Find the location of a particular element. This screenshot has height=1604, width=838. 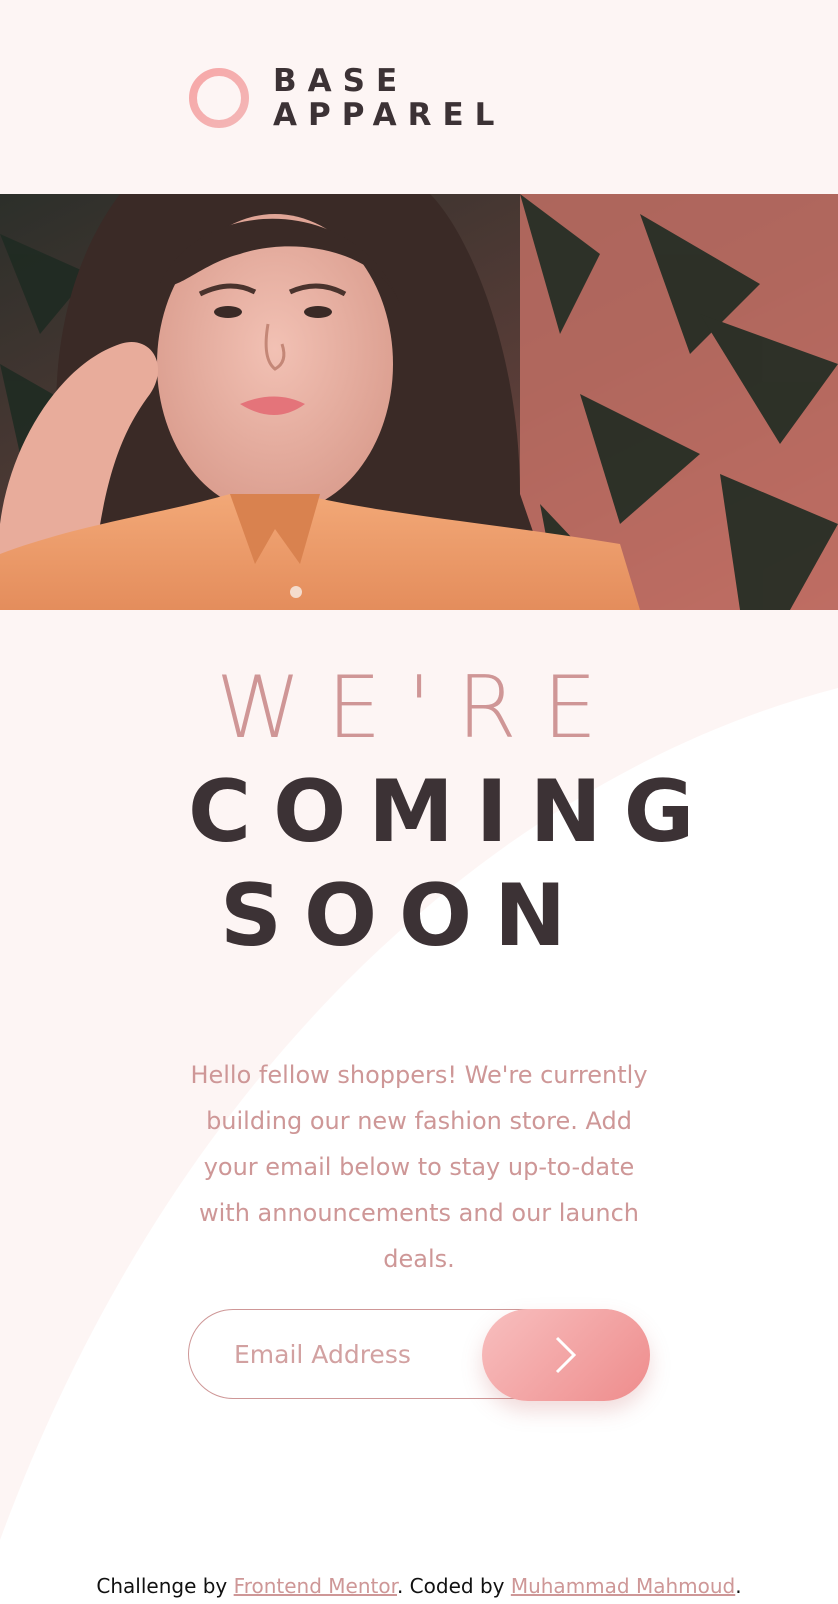

headline-were: WE'RE is located at coordinates (420, 708).